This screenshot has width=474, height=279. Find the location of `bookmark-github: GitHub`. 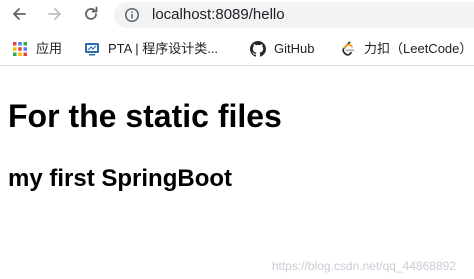

bookmark-github: GitHub is located at coordinates (282, 49).